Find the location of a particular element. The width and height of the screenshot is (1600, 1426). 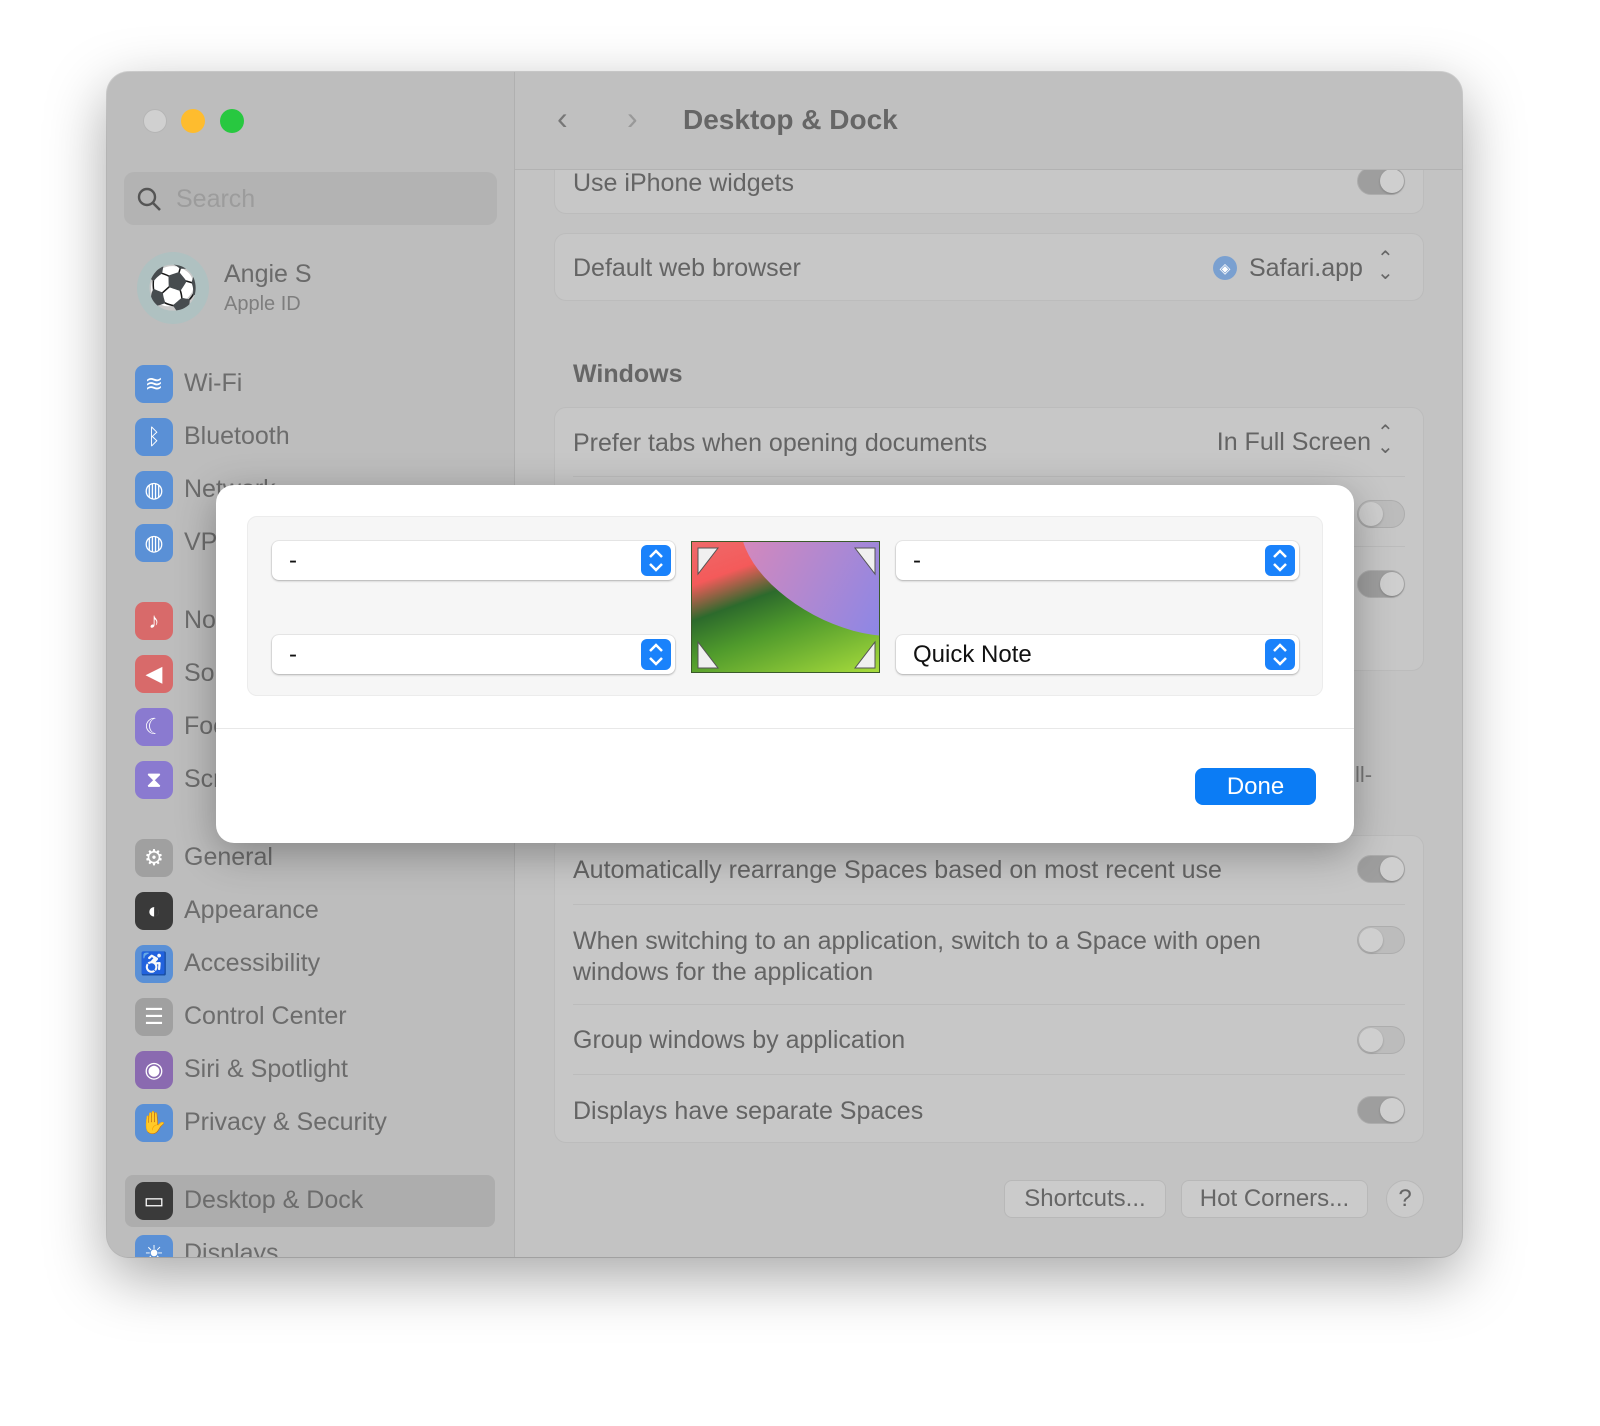

top-right-corner-icon is located at coordinates (864, 561).